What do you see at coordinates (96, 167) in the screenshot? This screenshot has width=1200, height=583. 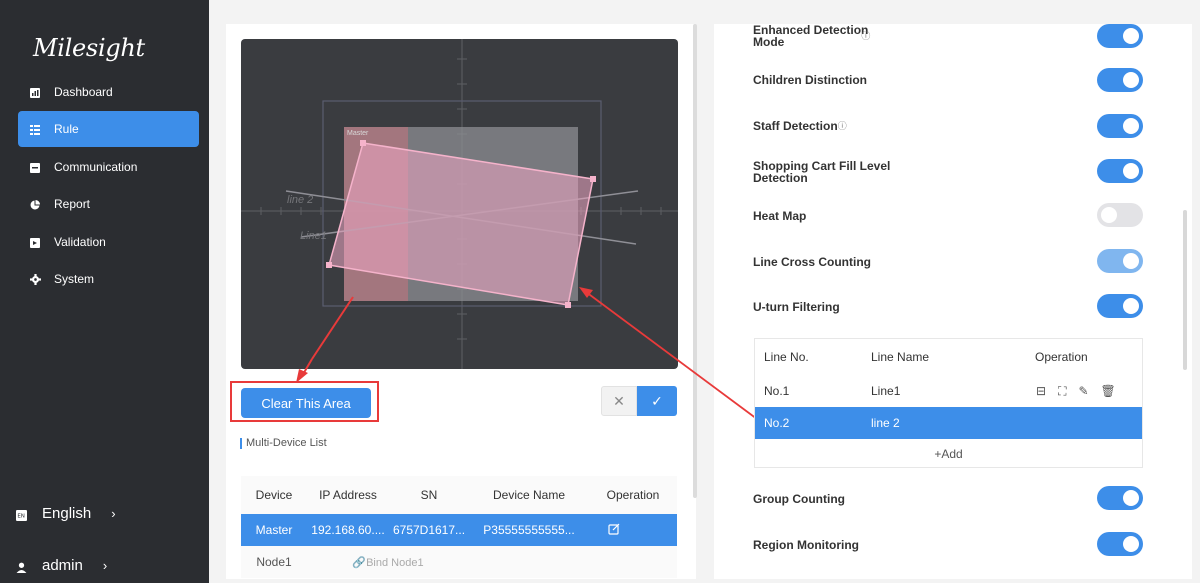 I see `sidebar-item-label: Communication` at bounding box center [96, 167].